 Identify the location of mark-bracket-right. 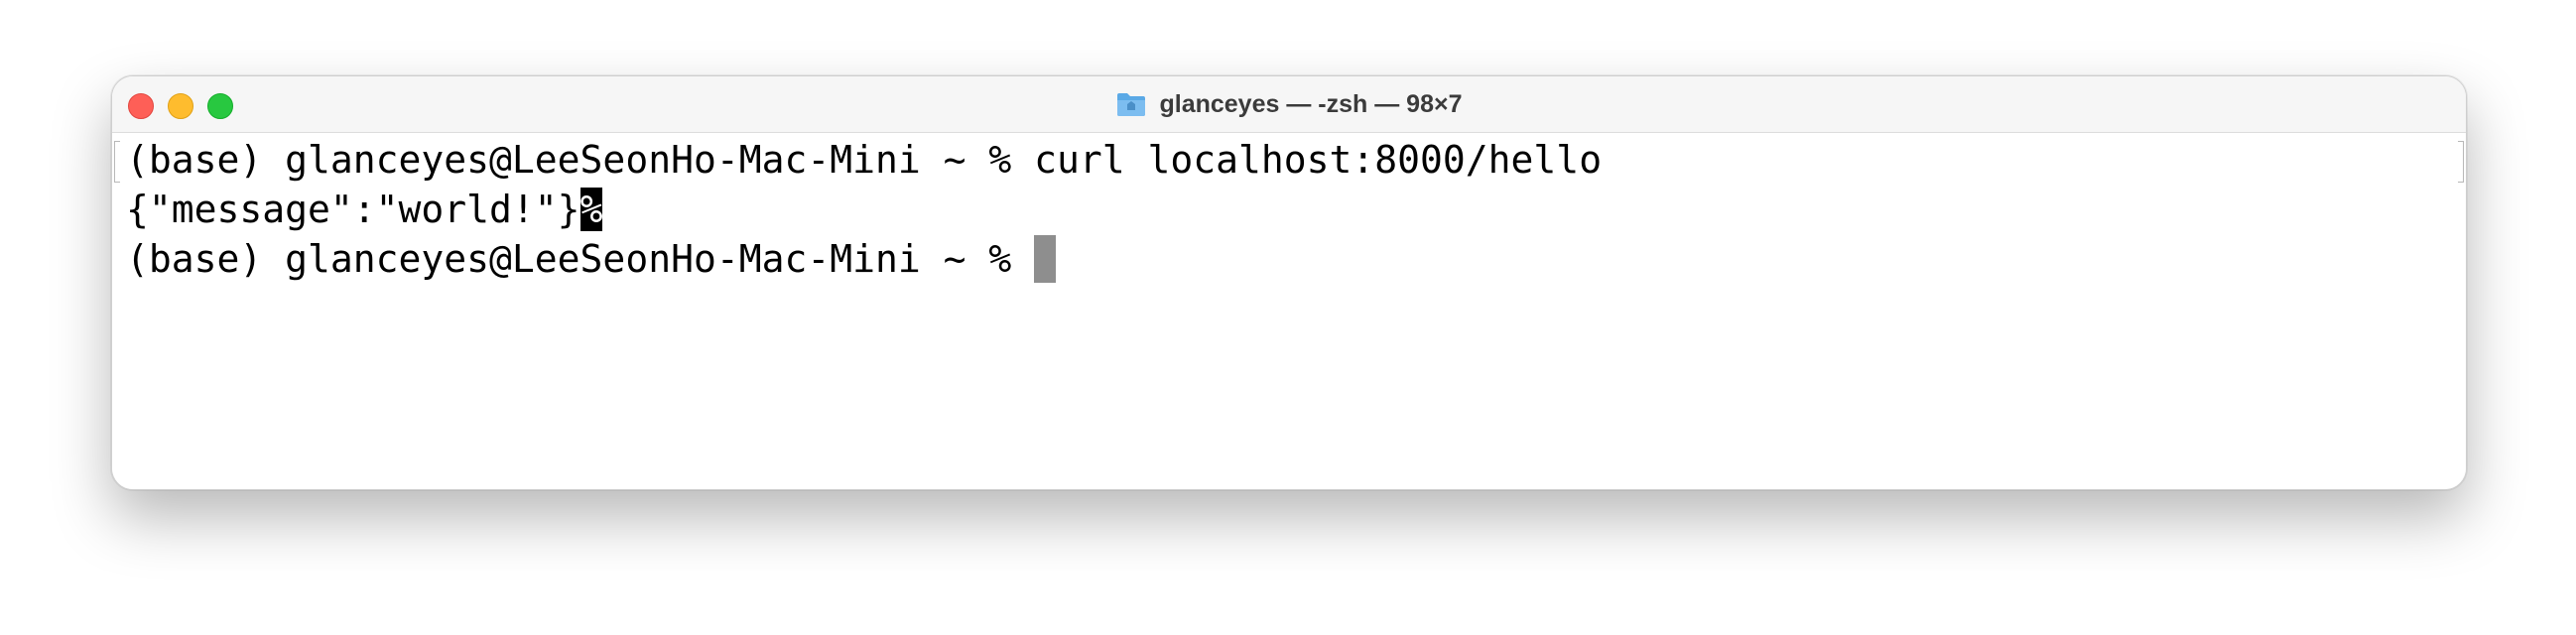
(2461, 162).